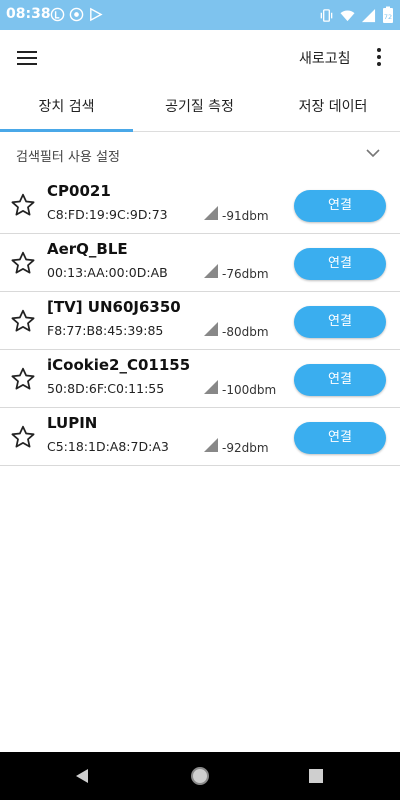  I want to click on app-bar: 새로고침, so click(200, 58).